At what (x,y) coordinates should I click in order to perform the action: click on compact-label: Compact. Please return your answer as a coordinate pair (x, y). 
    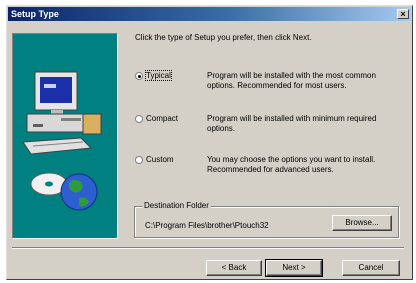
    Looking at the image, I should click on (162, 118).